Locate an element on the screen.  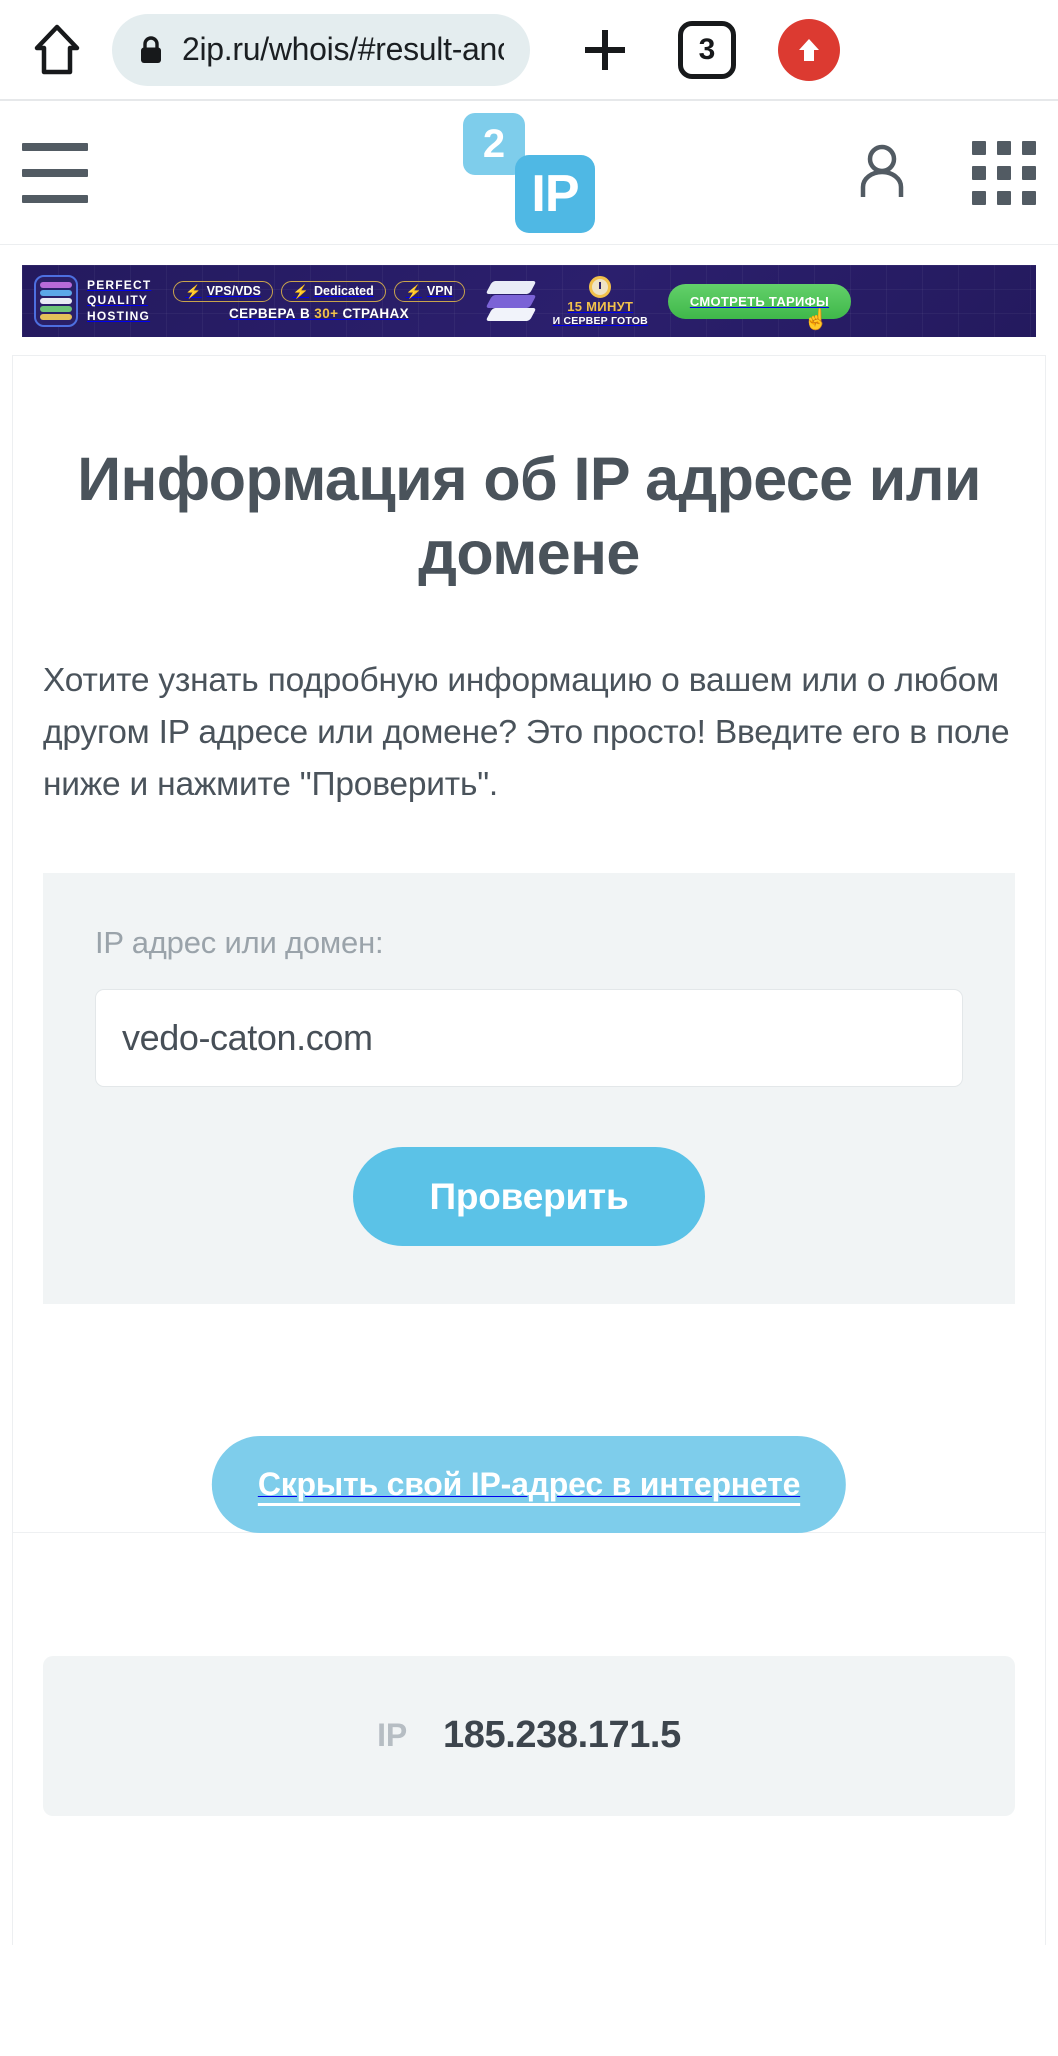
browser-toolbar: 2ip.ru/whois/#result-anch 3 is located at coordinates (529, 50).